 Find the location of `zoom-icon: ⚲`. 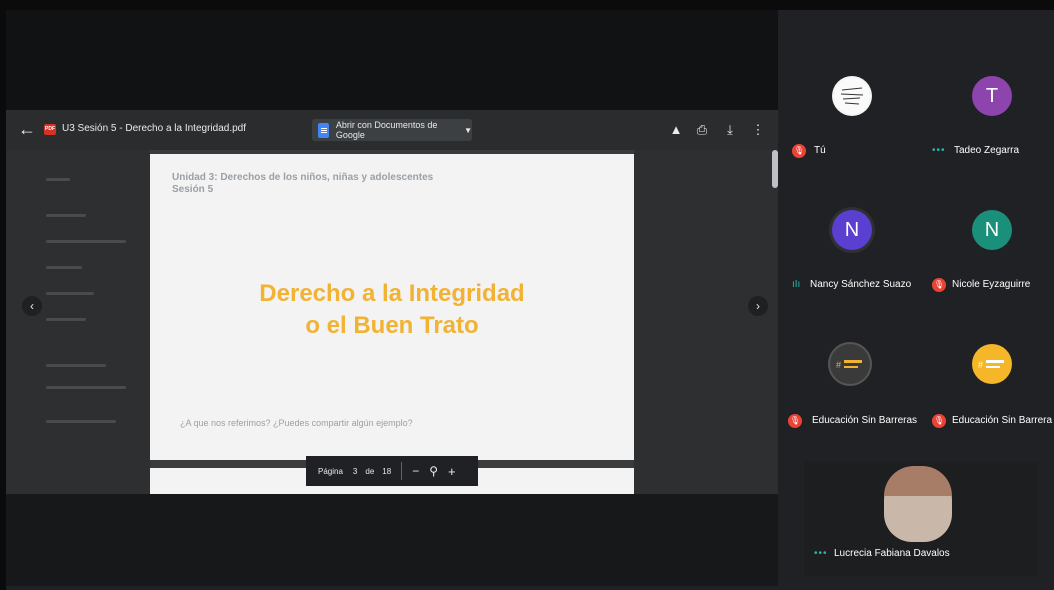

zoom-icon: ⚲ is located at coordinates (433, 471).